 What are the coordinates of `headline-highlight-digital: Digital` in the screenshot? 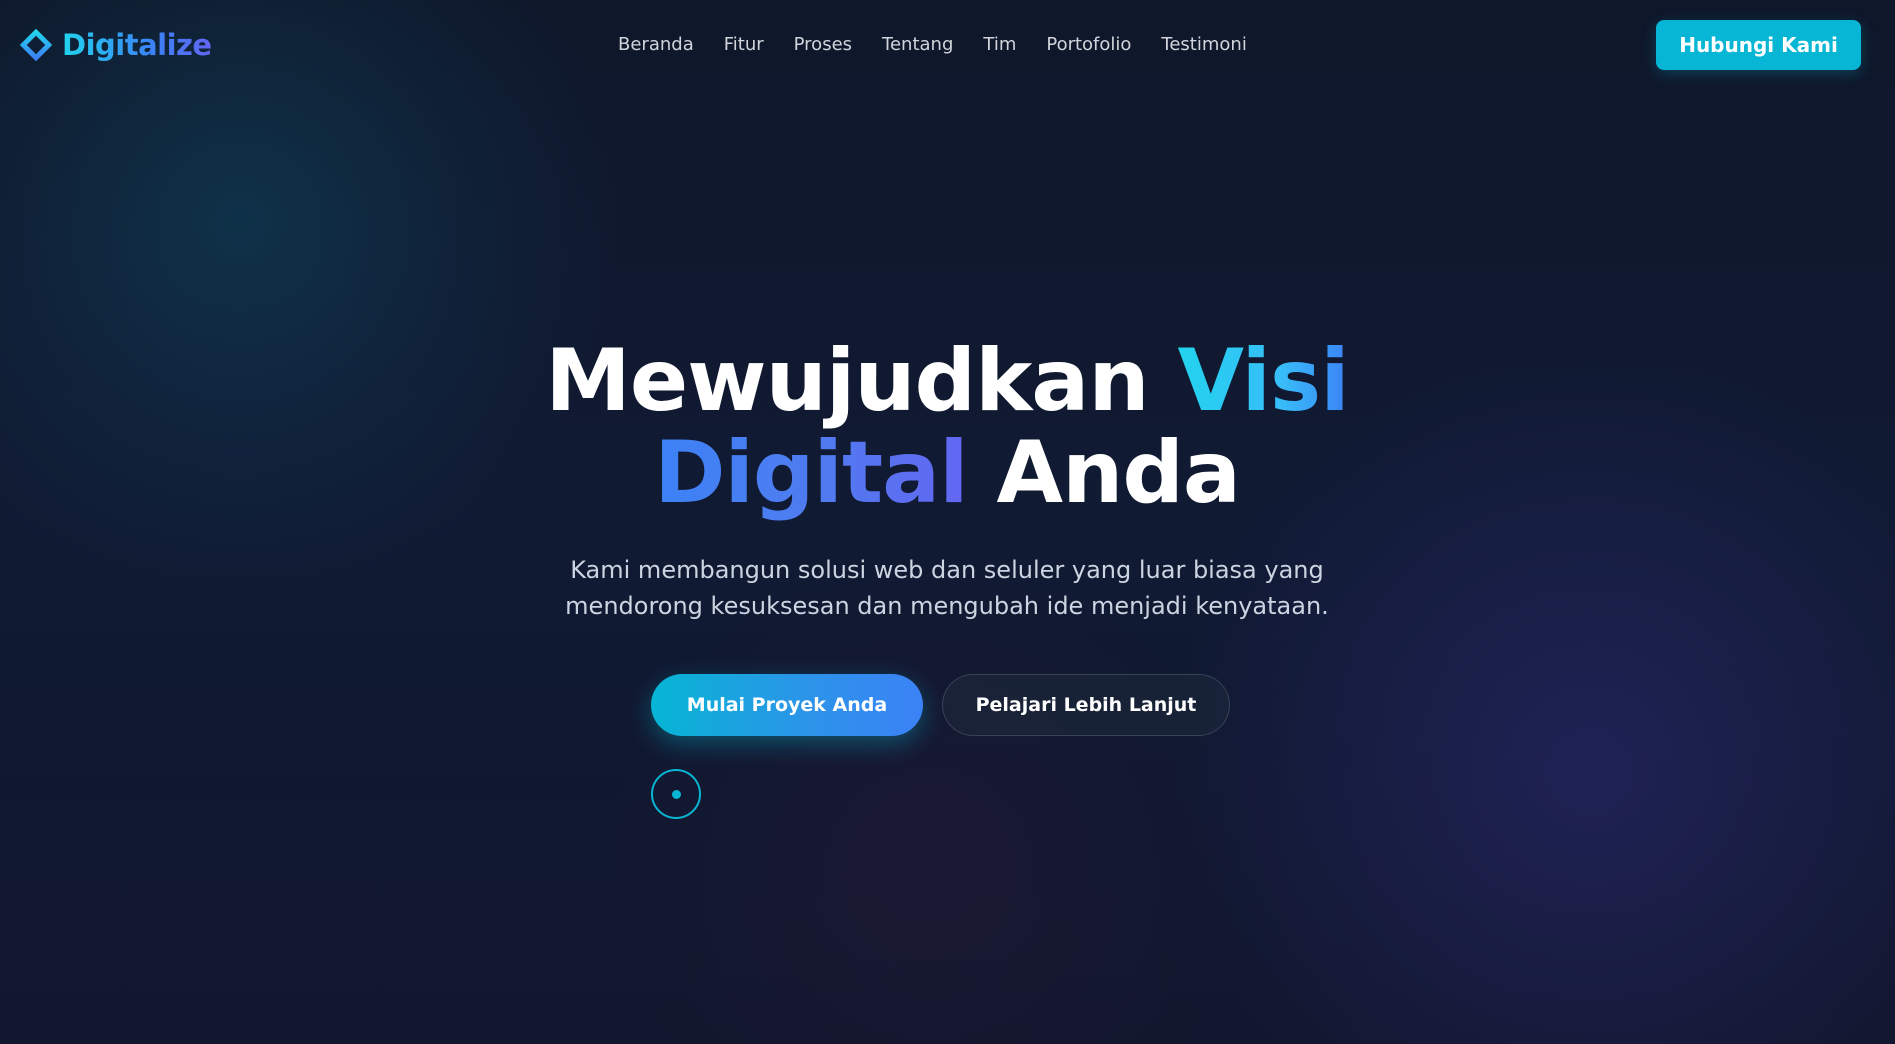 It's located at (811, 473).